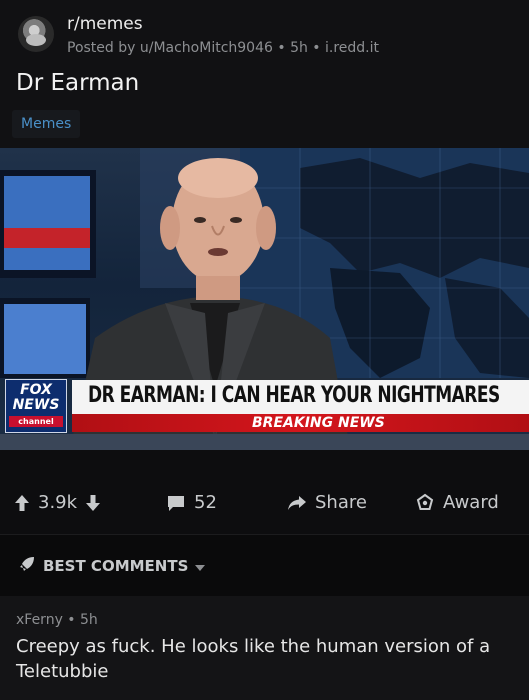 Image resolution: width=529 pixels, height=700 pixels. I want to click on fox-news-logo: FOX NEWS channel, so click(36, 406).